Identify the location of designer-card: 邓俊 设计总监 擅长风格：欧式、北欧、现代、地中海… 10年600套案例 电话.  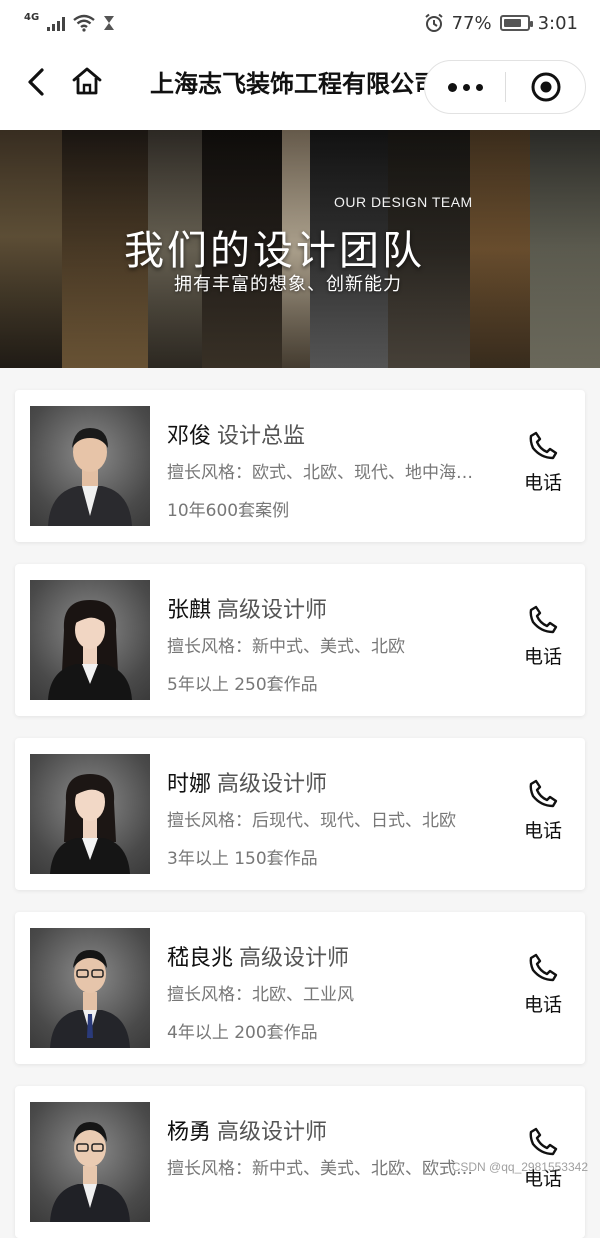
(300, 466).